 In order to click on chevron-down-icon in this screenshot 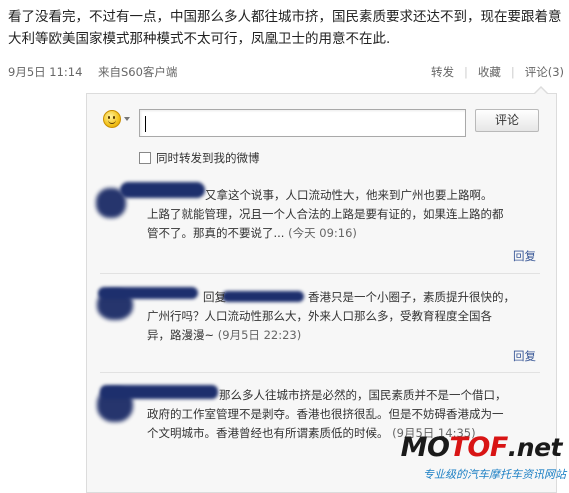, I will do `click(127, 119)`.